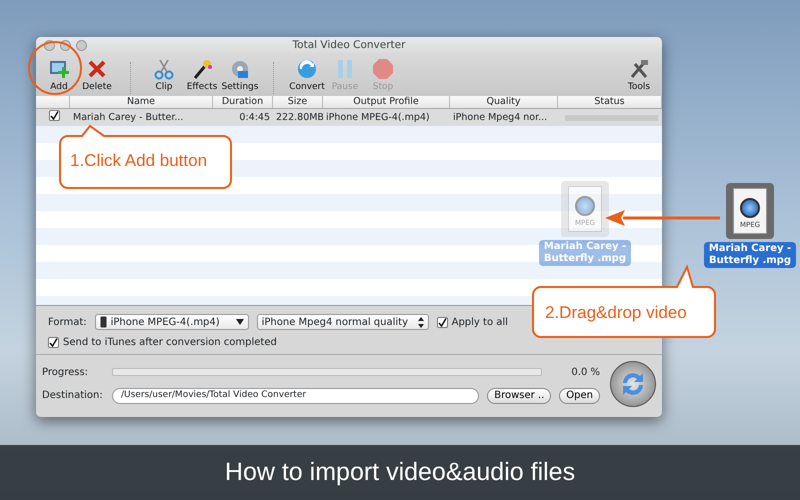 Image resolution: width=800 pixels, height=500 pixels. Describe the element at coordinates (170, 343) in the screenshot. I see `checkbox-label: Send to iTunes after conversion completed` at that location.